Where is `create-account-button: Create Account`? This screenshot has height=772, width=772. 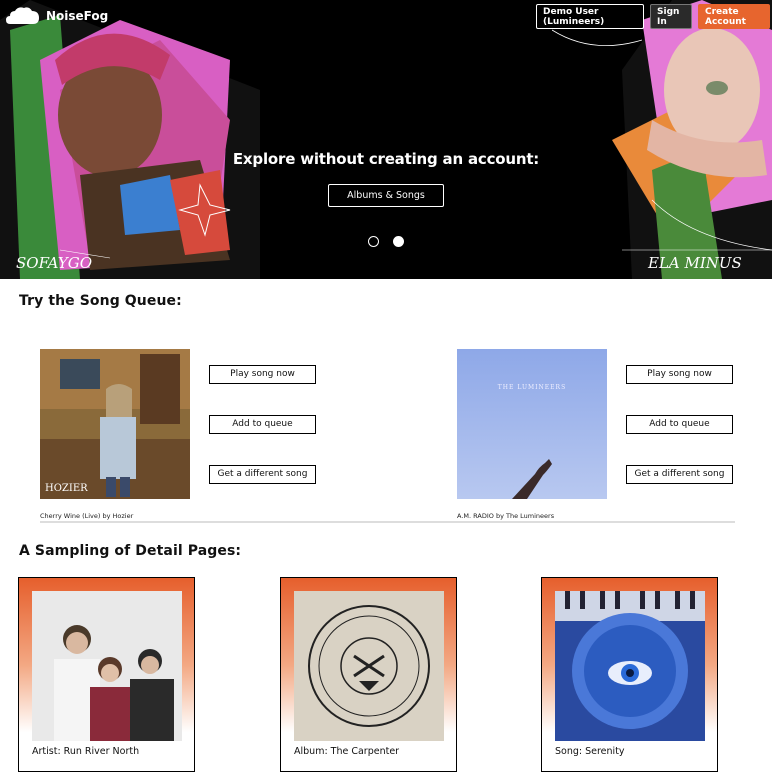
create-account-button: Create Account is located at coordinates (734, 16).